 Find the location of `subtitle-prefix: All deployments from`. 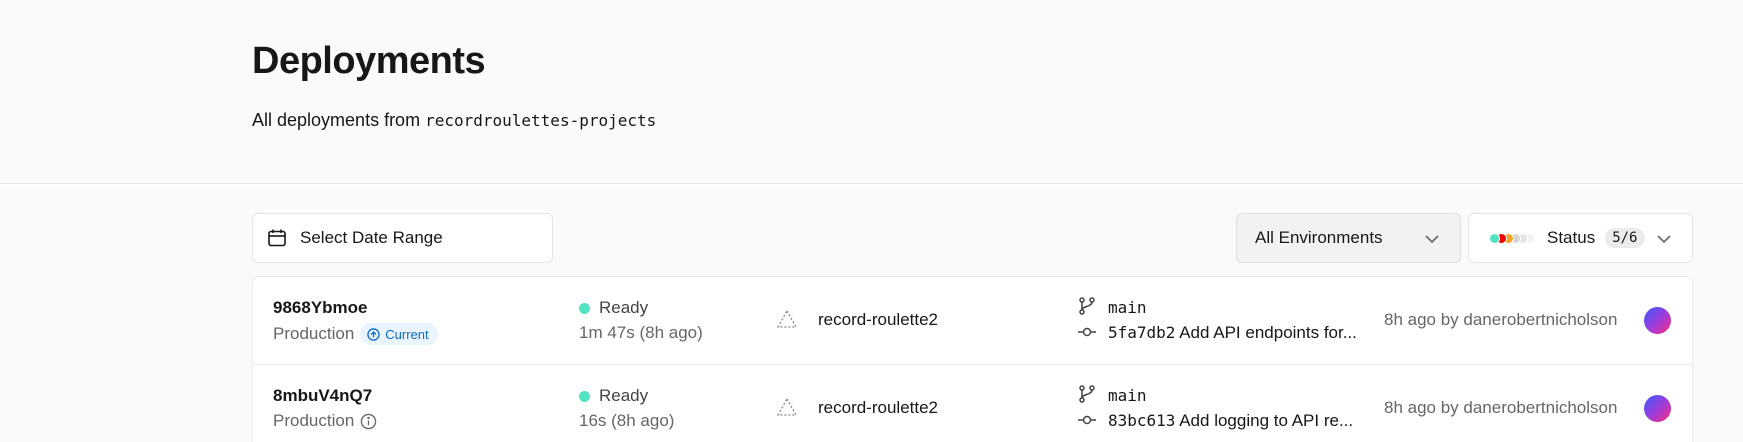

subtitle-prefix: All deployments from is located at coordinates (339, 120).